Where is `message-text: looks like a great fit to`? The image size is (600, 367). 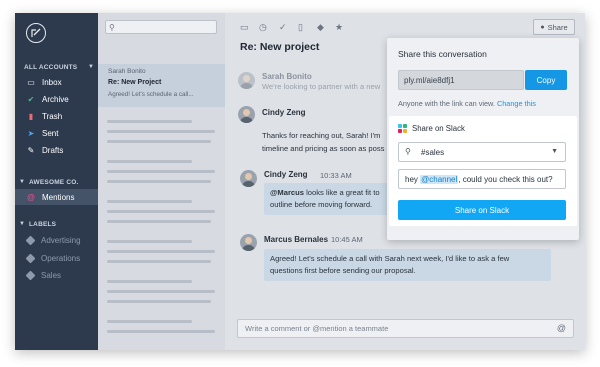 message-text: looks like a great fit to is located at coordinates (342, 192).